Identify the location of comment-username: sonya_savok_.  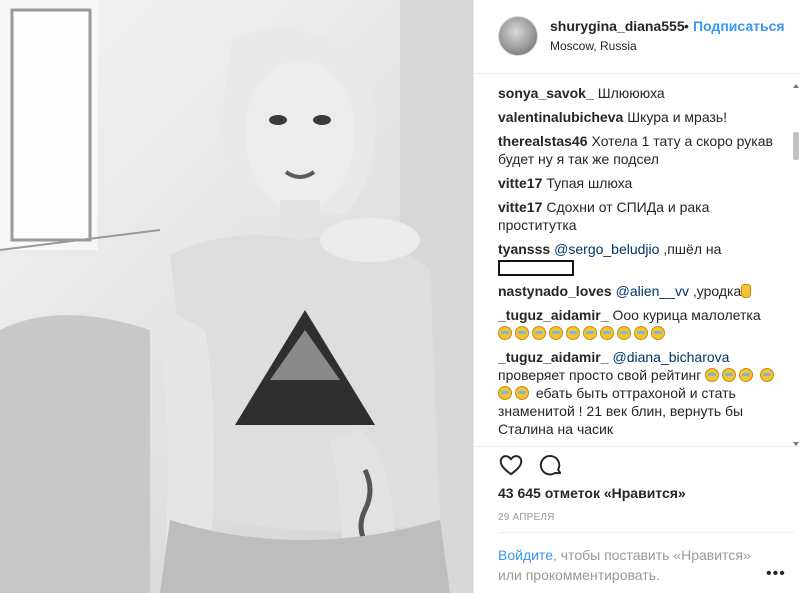
(546, 93).